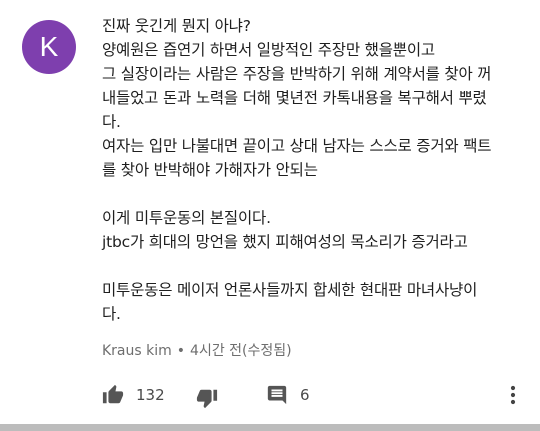 This screenshot has width=540, height=431. I want to click on more-options-button, so click(513, 395).